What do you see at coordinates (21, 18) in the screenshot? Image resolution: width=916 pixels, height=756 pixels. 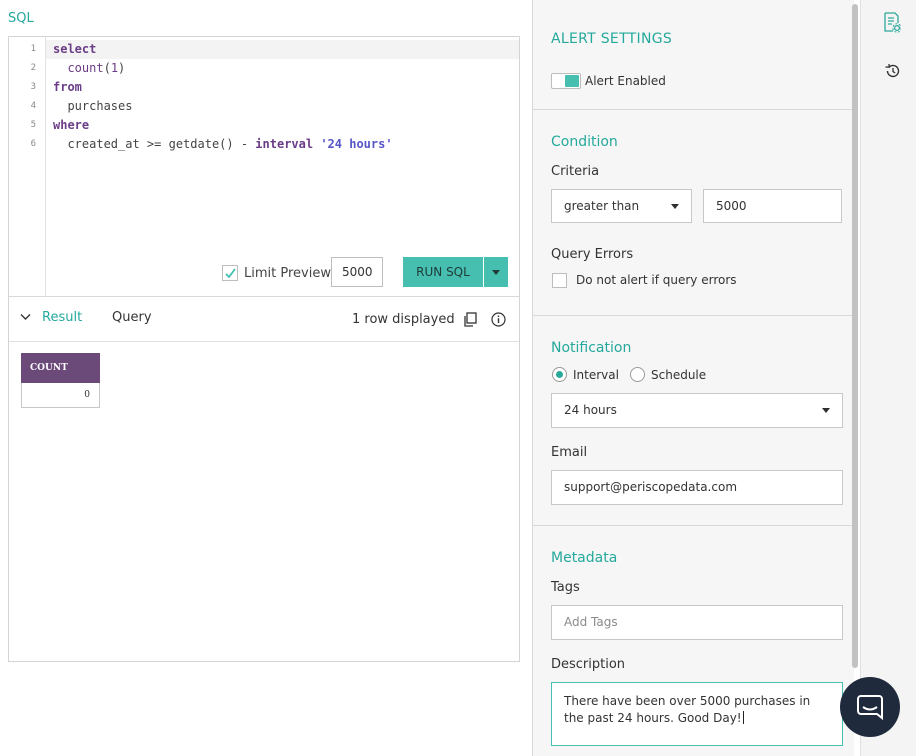 I see `sql-title: SQL` at bounding box center [21, 18].